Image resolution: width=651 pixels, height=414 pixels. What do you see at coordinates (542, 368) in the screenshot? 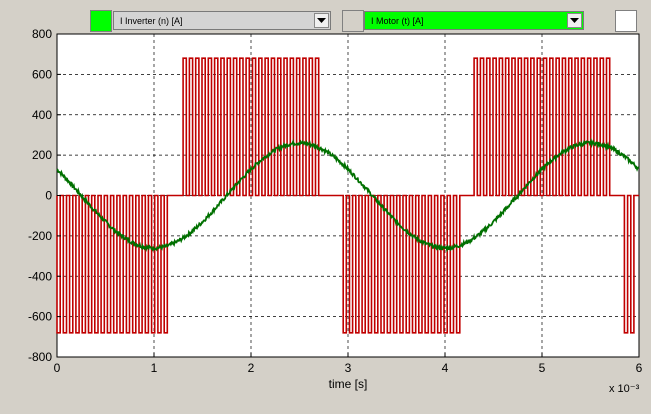
I see `x-tick-label: 5` at bounding box center [542, 368].